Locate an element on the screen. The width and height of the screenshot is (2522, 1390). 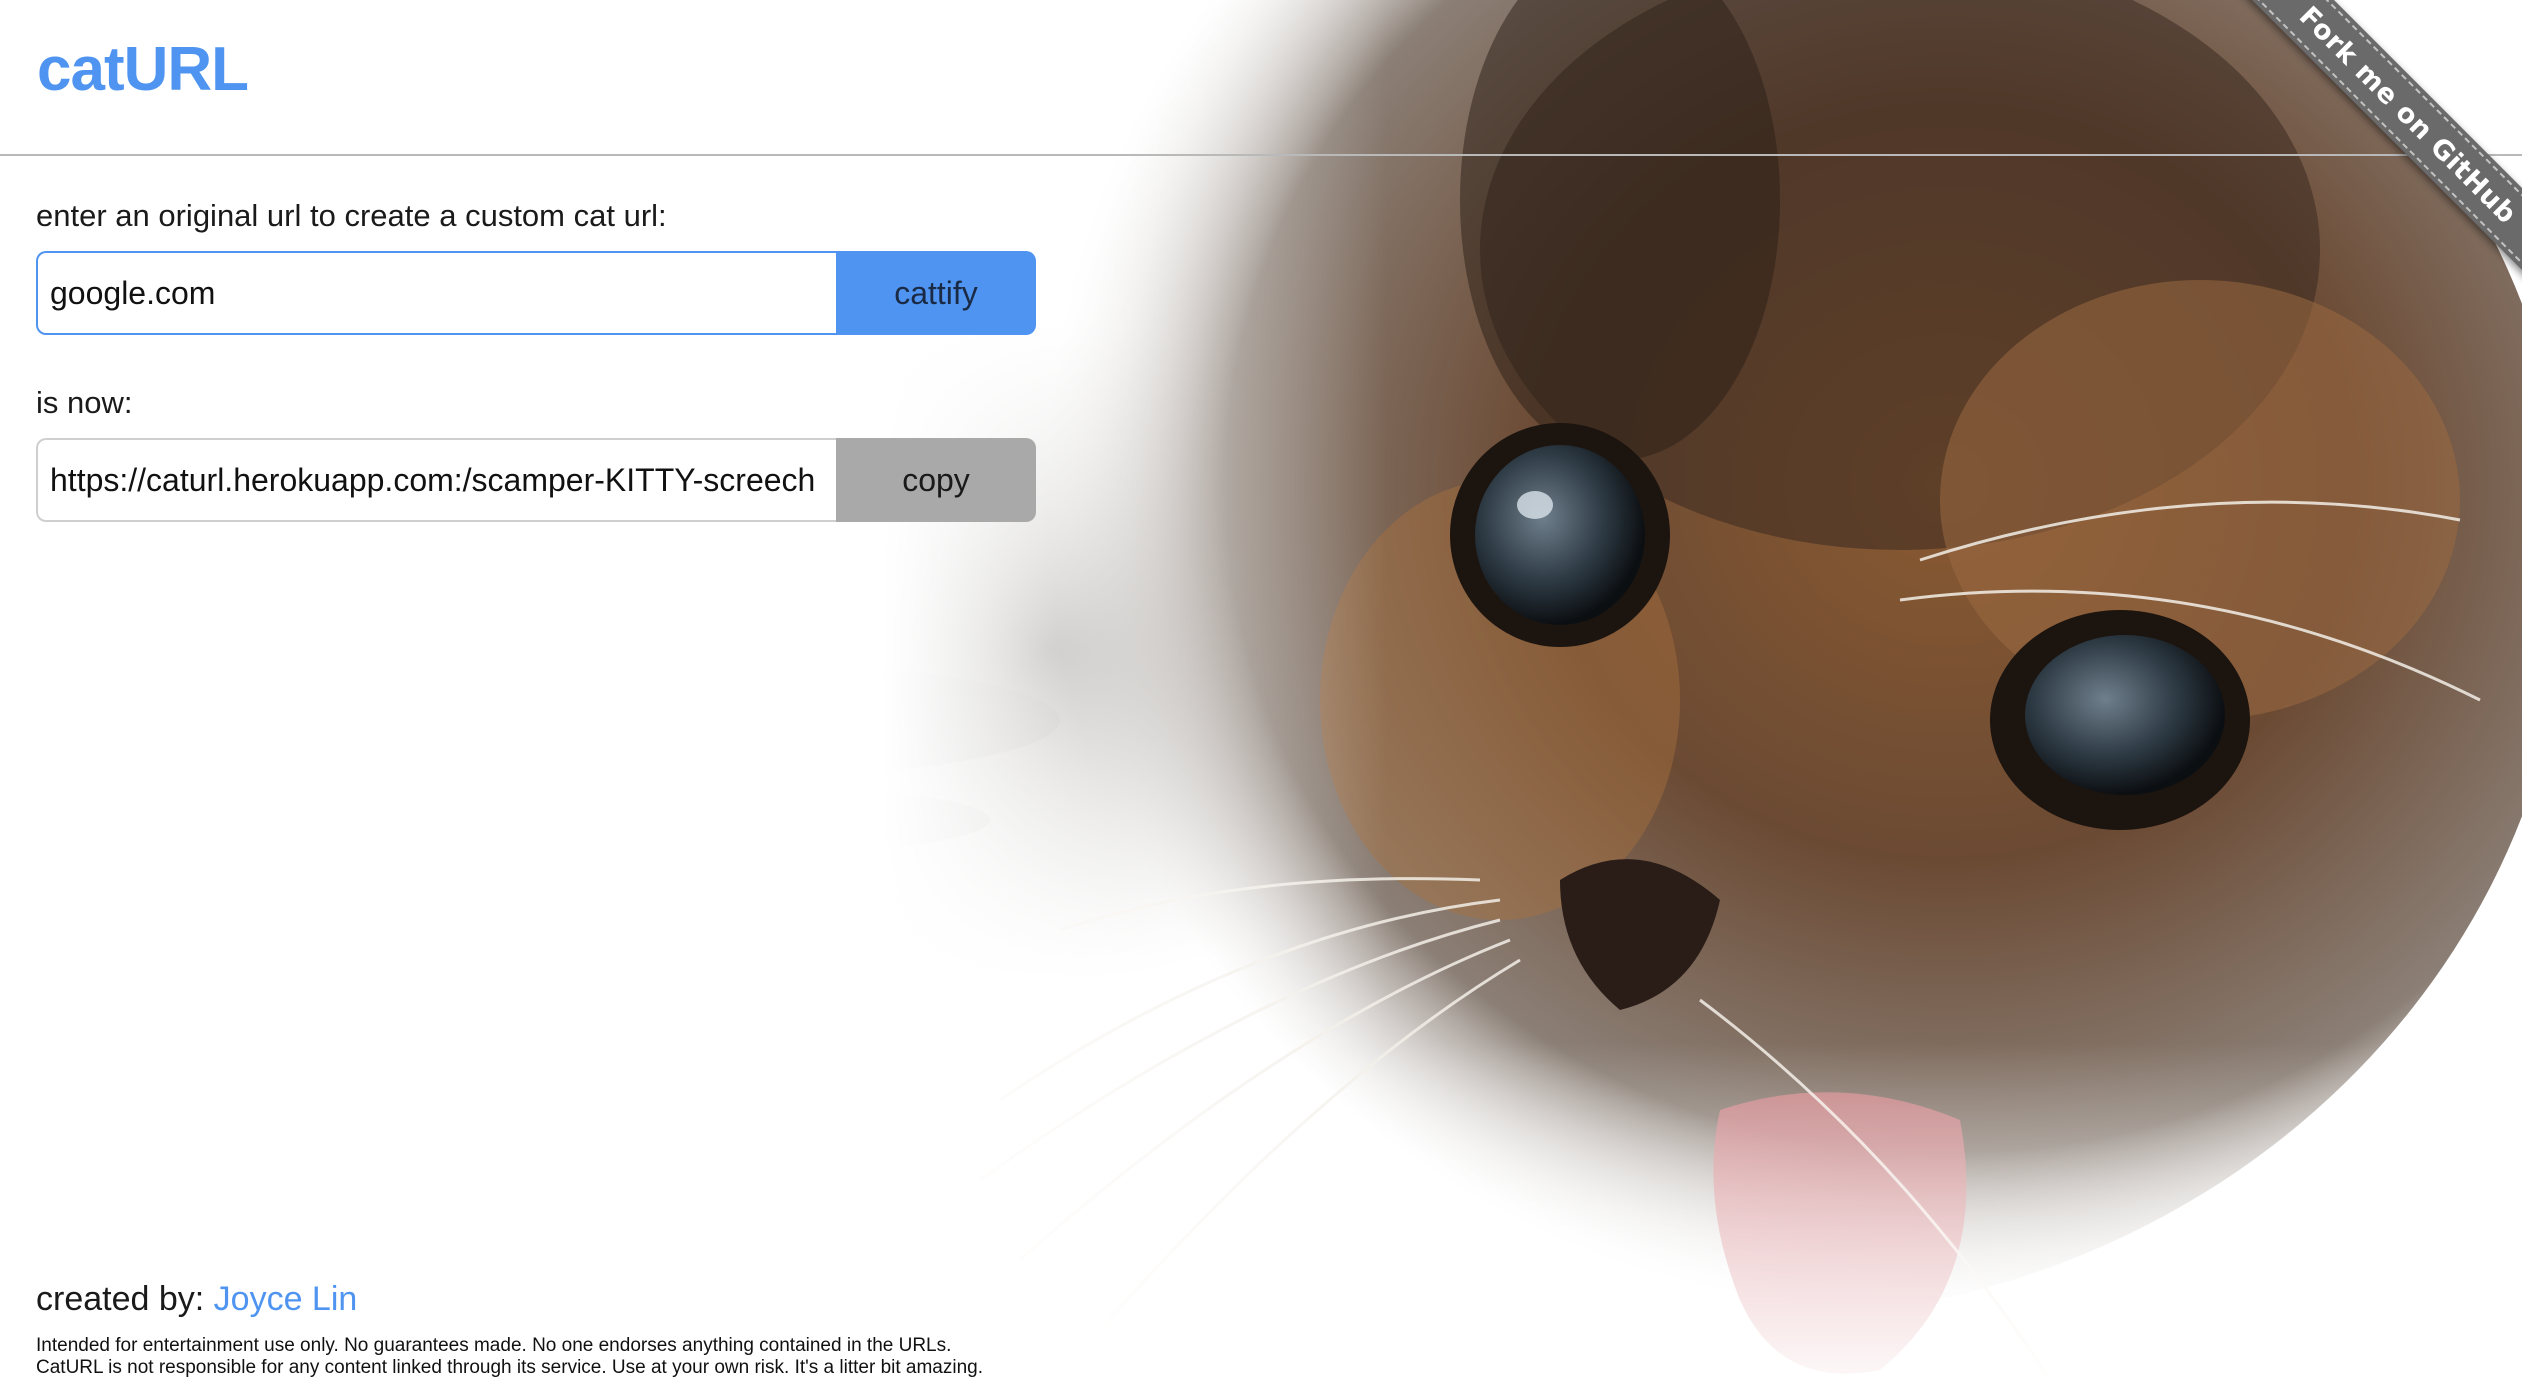
github-ribbon-container: Fork me on GitHub is located at coordinates (2372, 150).